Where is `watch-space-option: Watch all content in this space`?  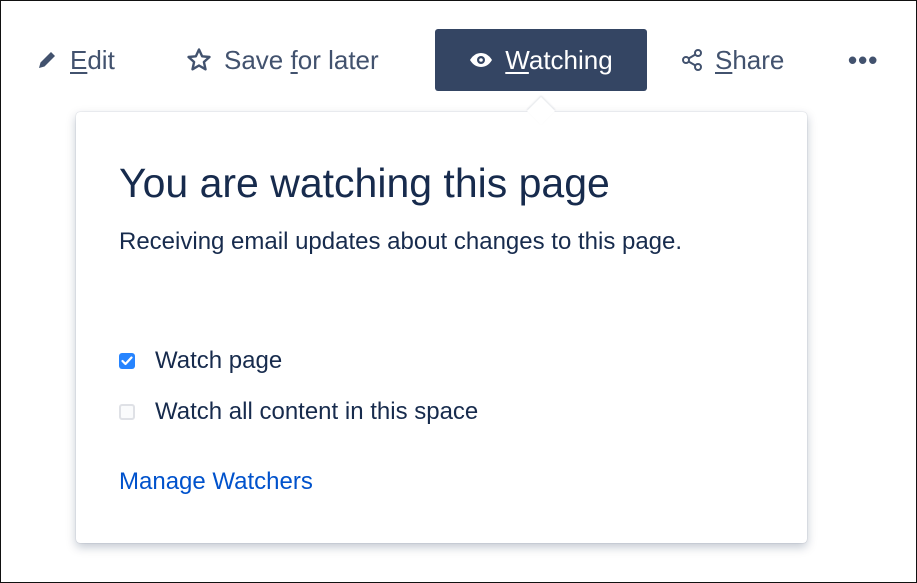 watch-space-option: Watch all content in this space is located at coordinates (298, 412).